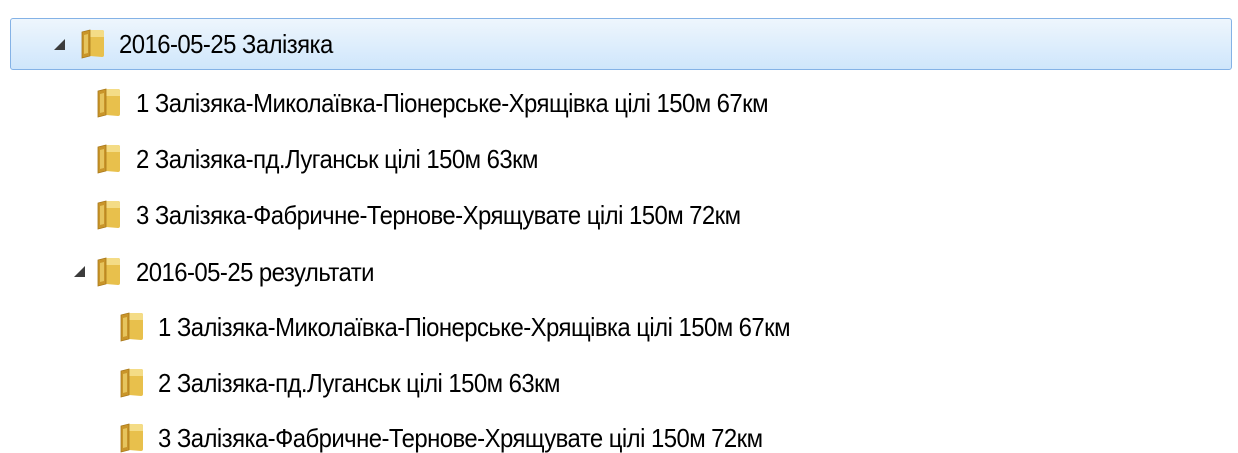  What do you see at coordinates (619, 272) in the screenshot?
I see `tree-item-2016-05-25-rezultaty: 2016-05-25 результати` at bounding box center [619, 272].